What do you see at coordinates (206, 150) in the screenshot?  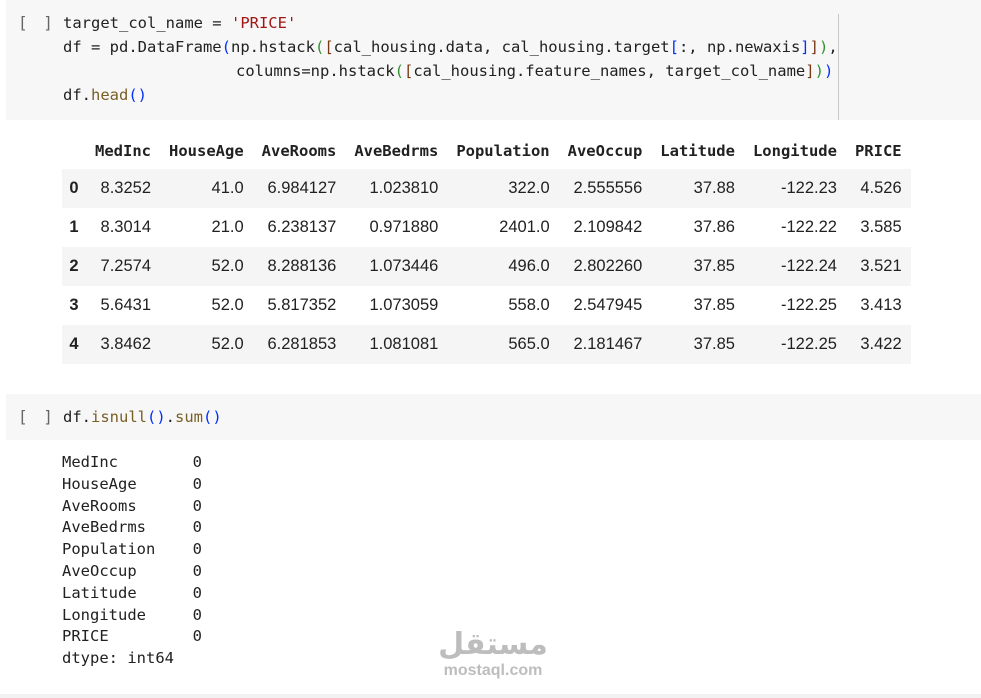 I see `column-header: HouseAge` at bounding box center [206, 150].